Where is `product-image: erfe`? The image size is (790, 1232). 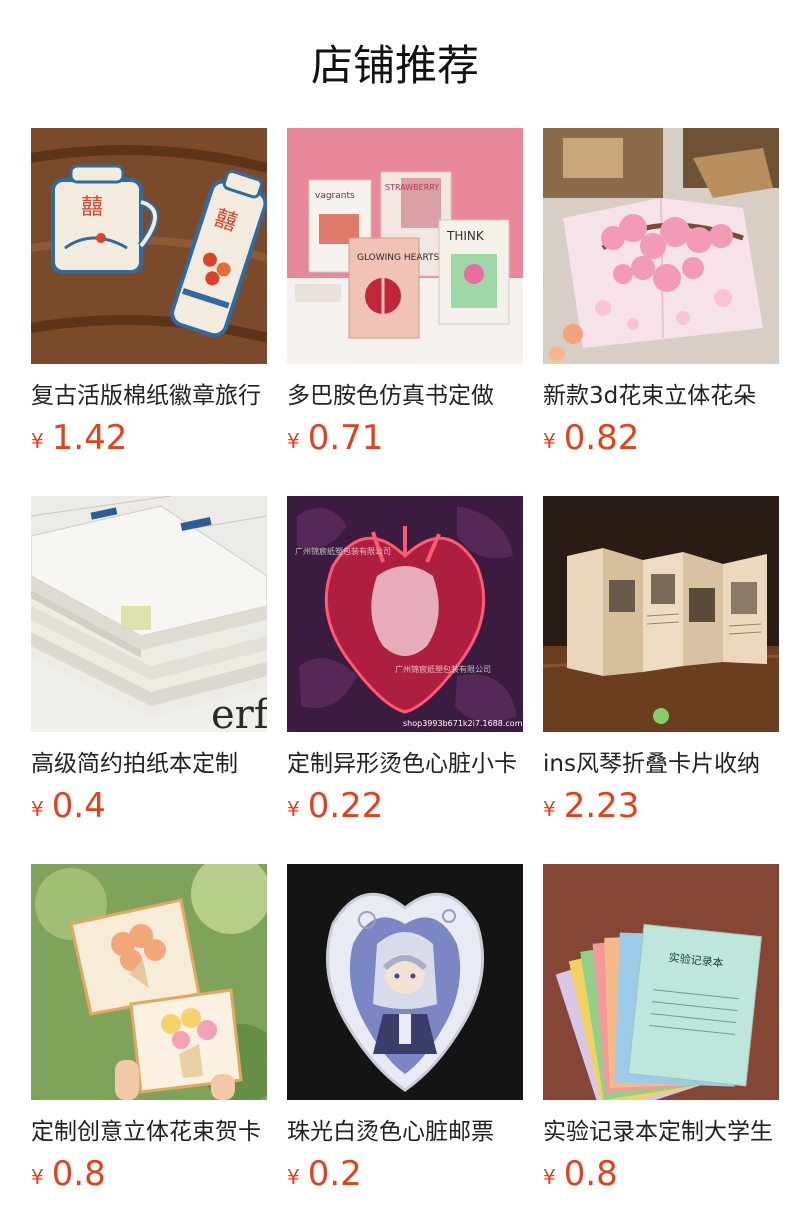 product-image: erfe is located at coordinates (149, 614).